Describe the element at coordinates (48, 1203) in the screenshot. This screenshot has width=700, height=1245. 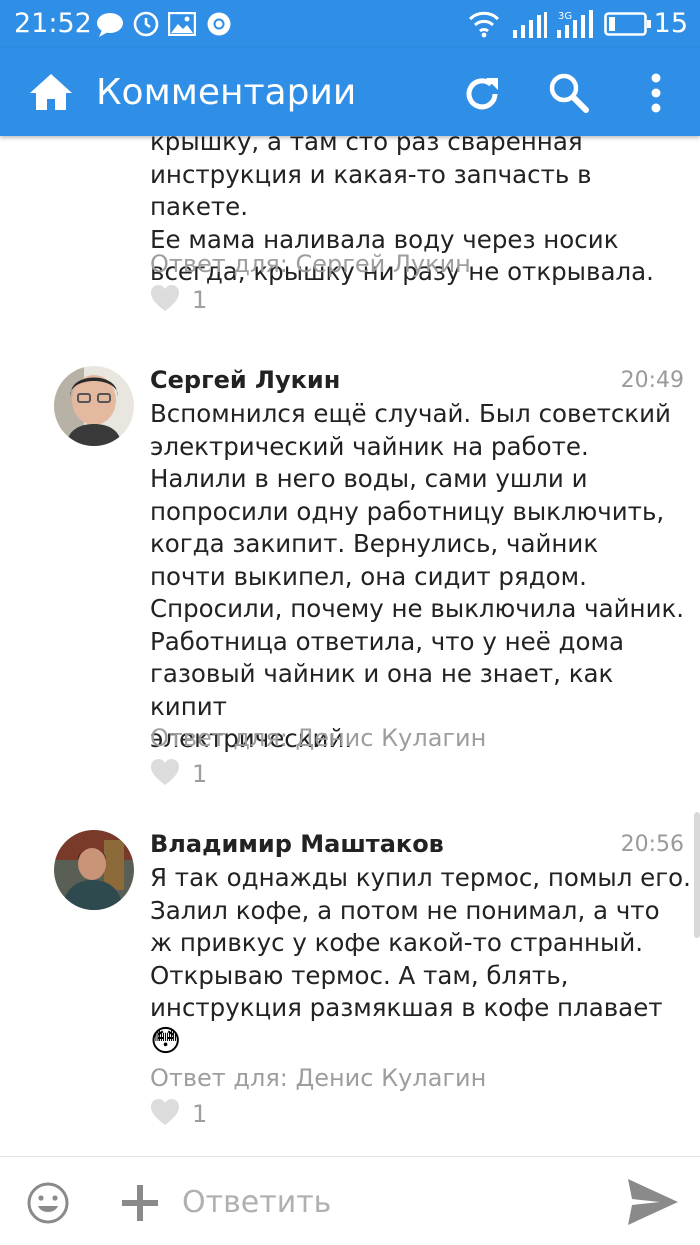
I see `emoji-icon` at that location.